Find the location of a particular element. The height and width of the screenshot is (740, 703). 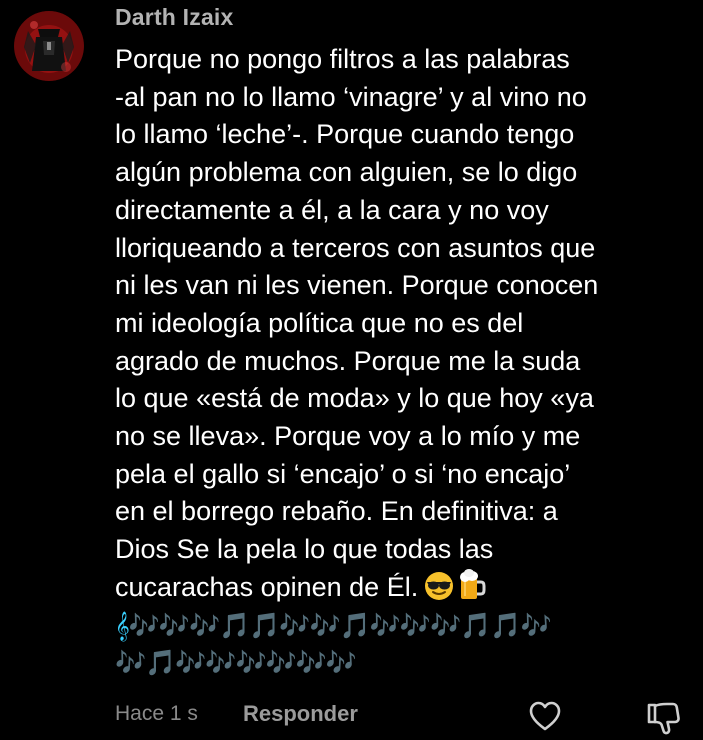

heart-outline-icon is located at coordinates (545, 716).